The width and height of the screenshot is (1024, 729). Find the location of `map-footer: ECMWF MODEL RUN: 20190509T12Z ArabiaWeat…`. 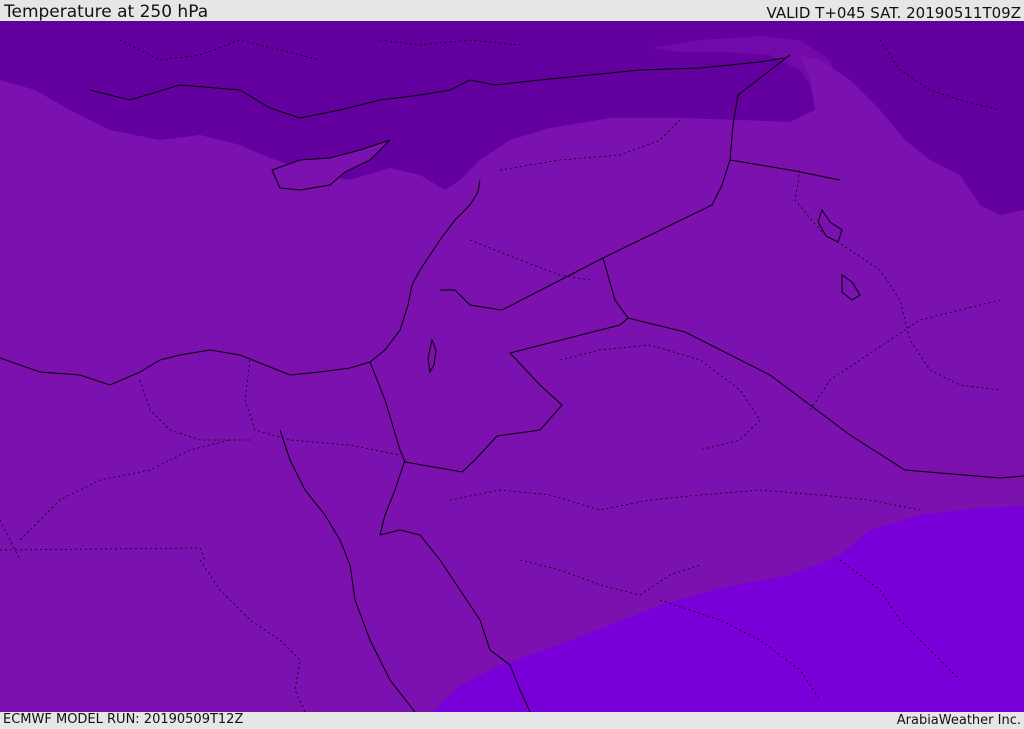

map-footer: ECMWF MODEL RUN: 20190509T12Z ArabiaWeat… is located at coordinates (512, 720).